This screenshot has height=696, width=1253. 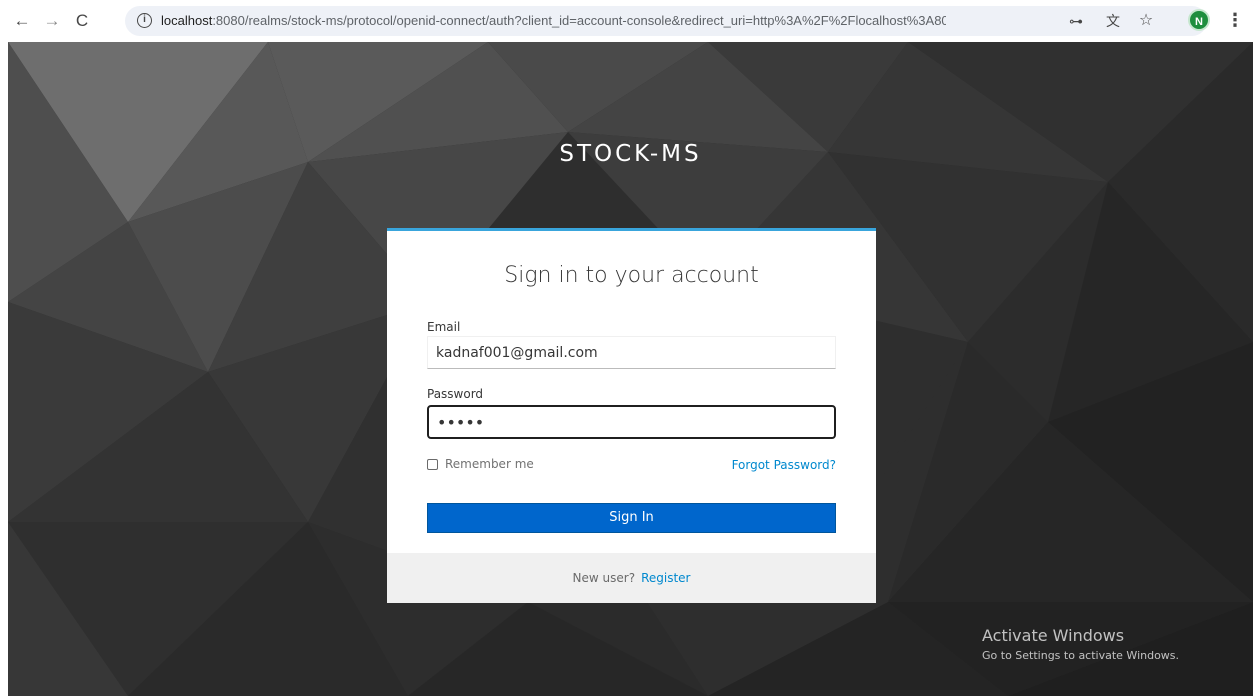 I want to click on watermark-title: Activate Windows, so click(x=1053, y=635).